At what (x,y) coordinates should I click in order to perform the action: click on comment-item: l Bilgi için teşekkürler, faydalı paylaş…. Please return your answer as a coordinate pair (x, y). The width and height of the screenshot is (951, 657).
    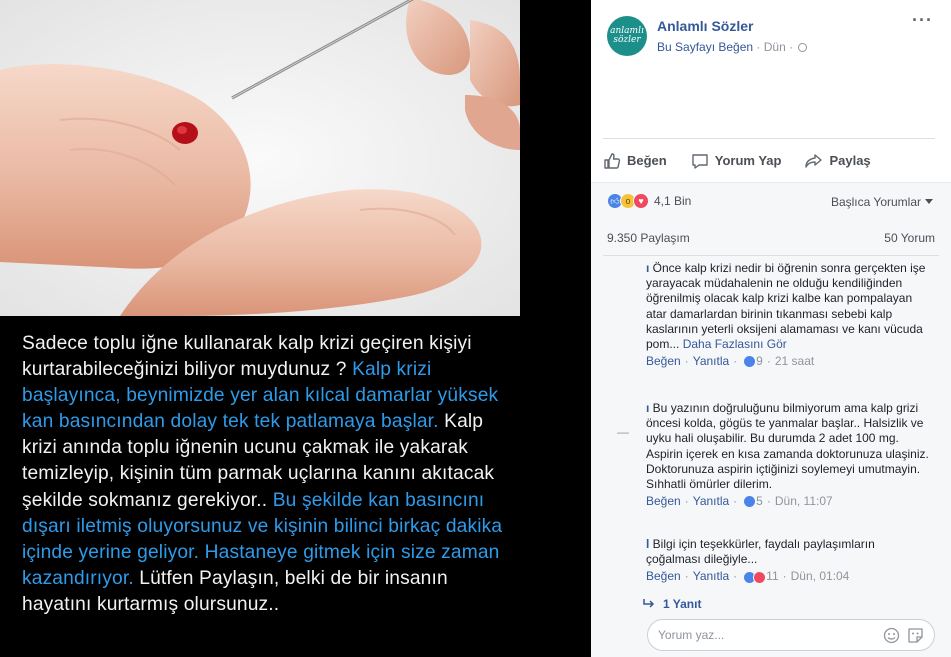
    Looking at the image, I should click on (788, 561).